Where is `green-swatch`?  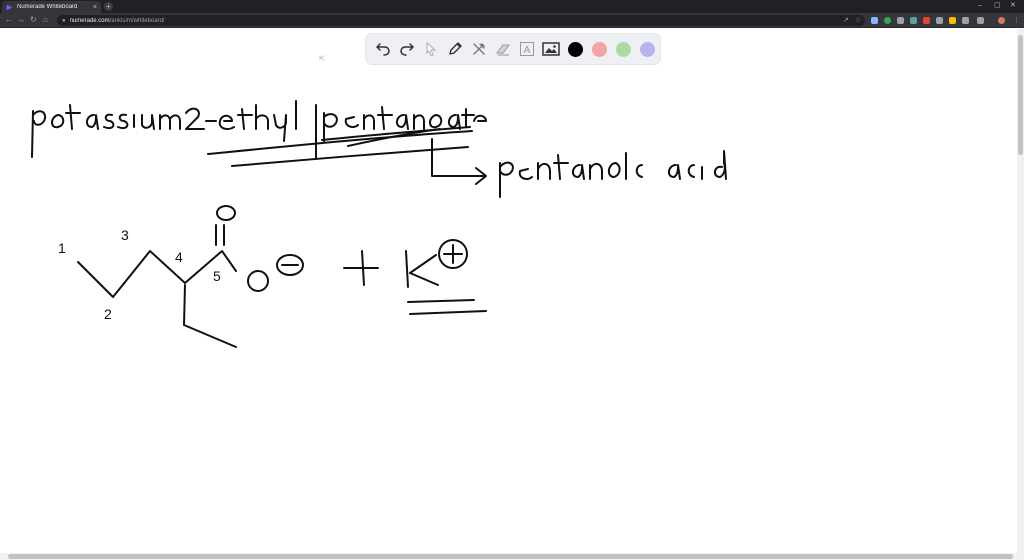
green-swatch is located at coordinates (623, 49).